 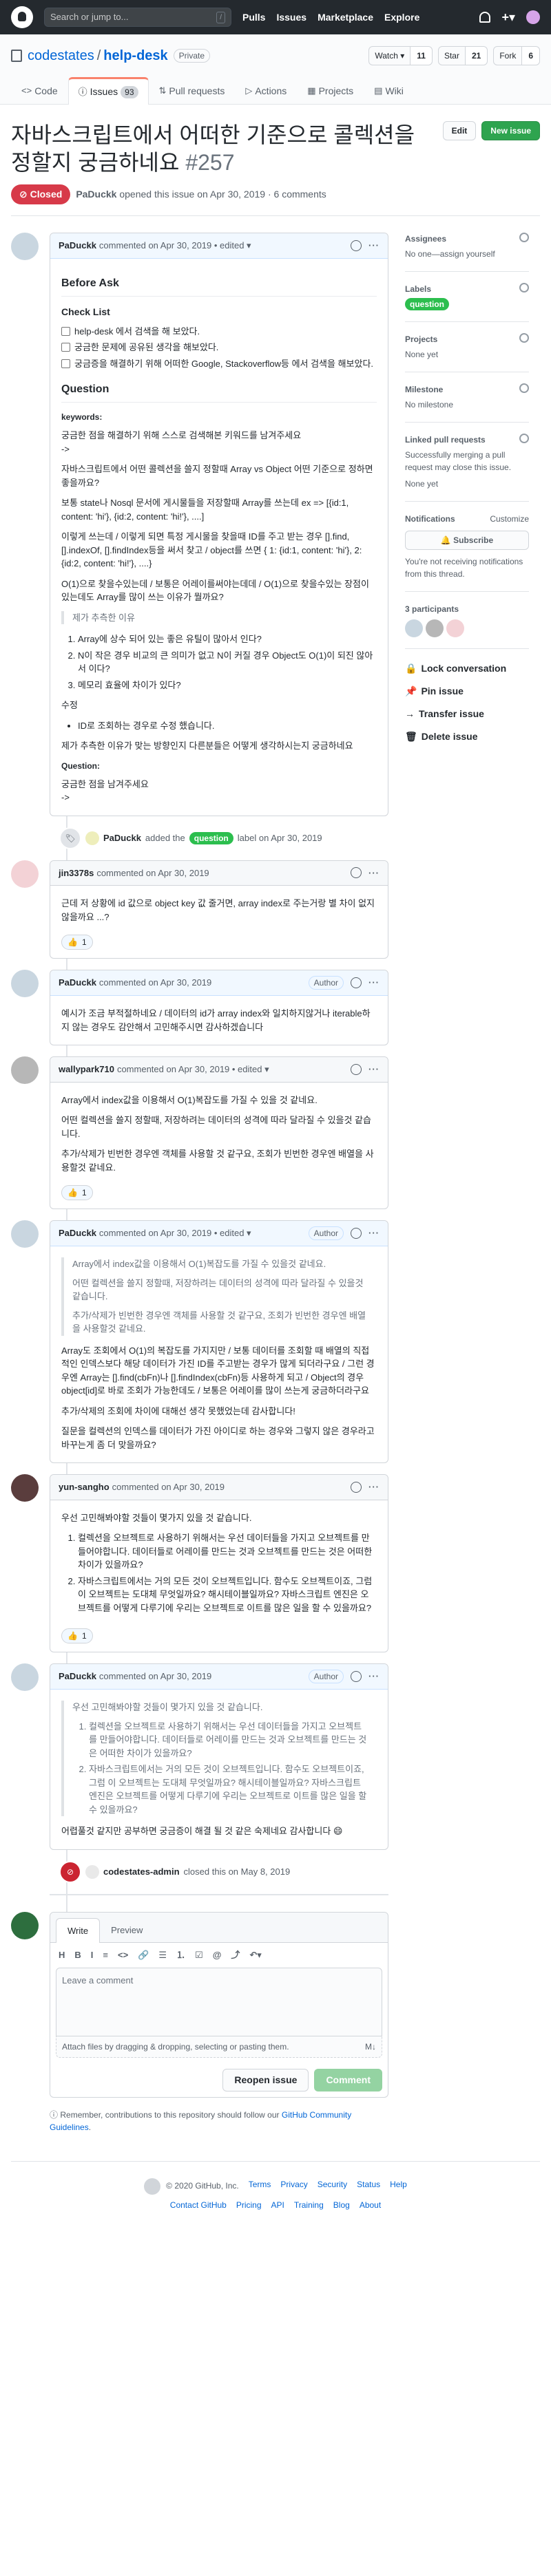 What do you see at coordinates (84, 1487) in the screenshot?
I see `comment-author: yun-sangho` at bounding box center [84, 1487].